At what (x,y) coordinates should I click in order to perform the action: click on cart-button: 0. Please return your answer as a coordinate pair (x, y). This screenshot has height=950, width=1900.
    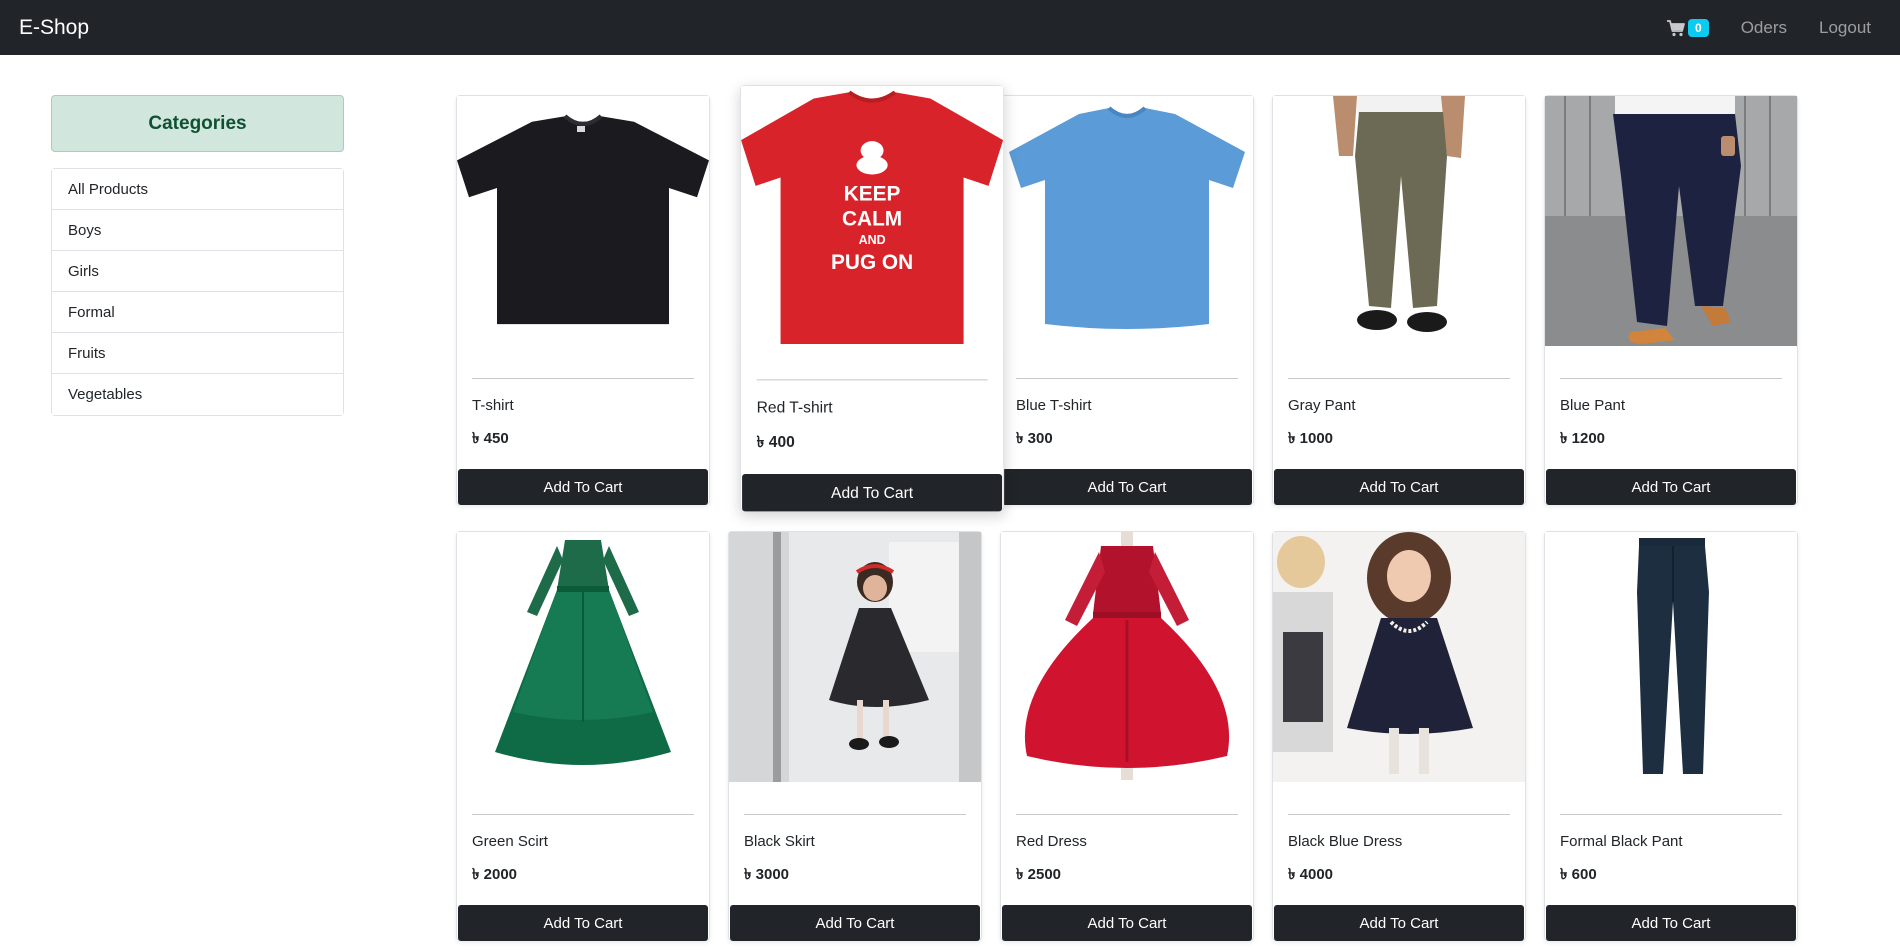
    Looking at the image, I should click on (1687, 27).